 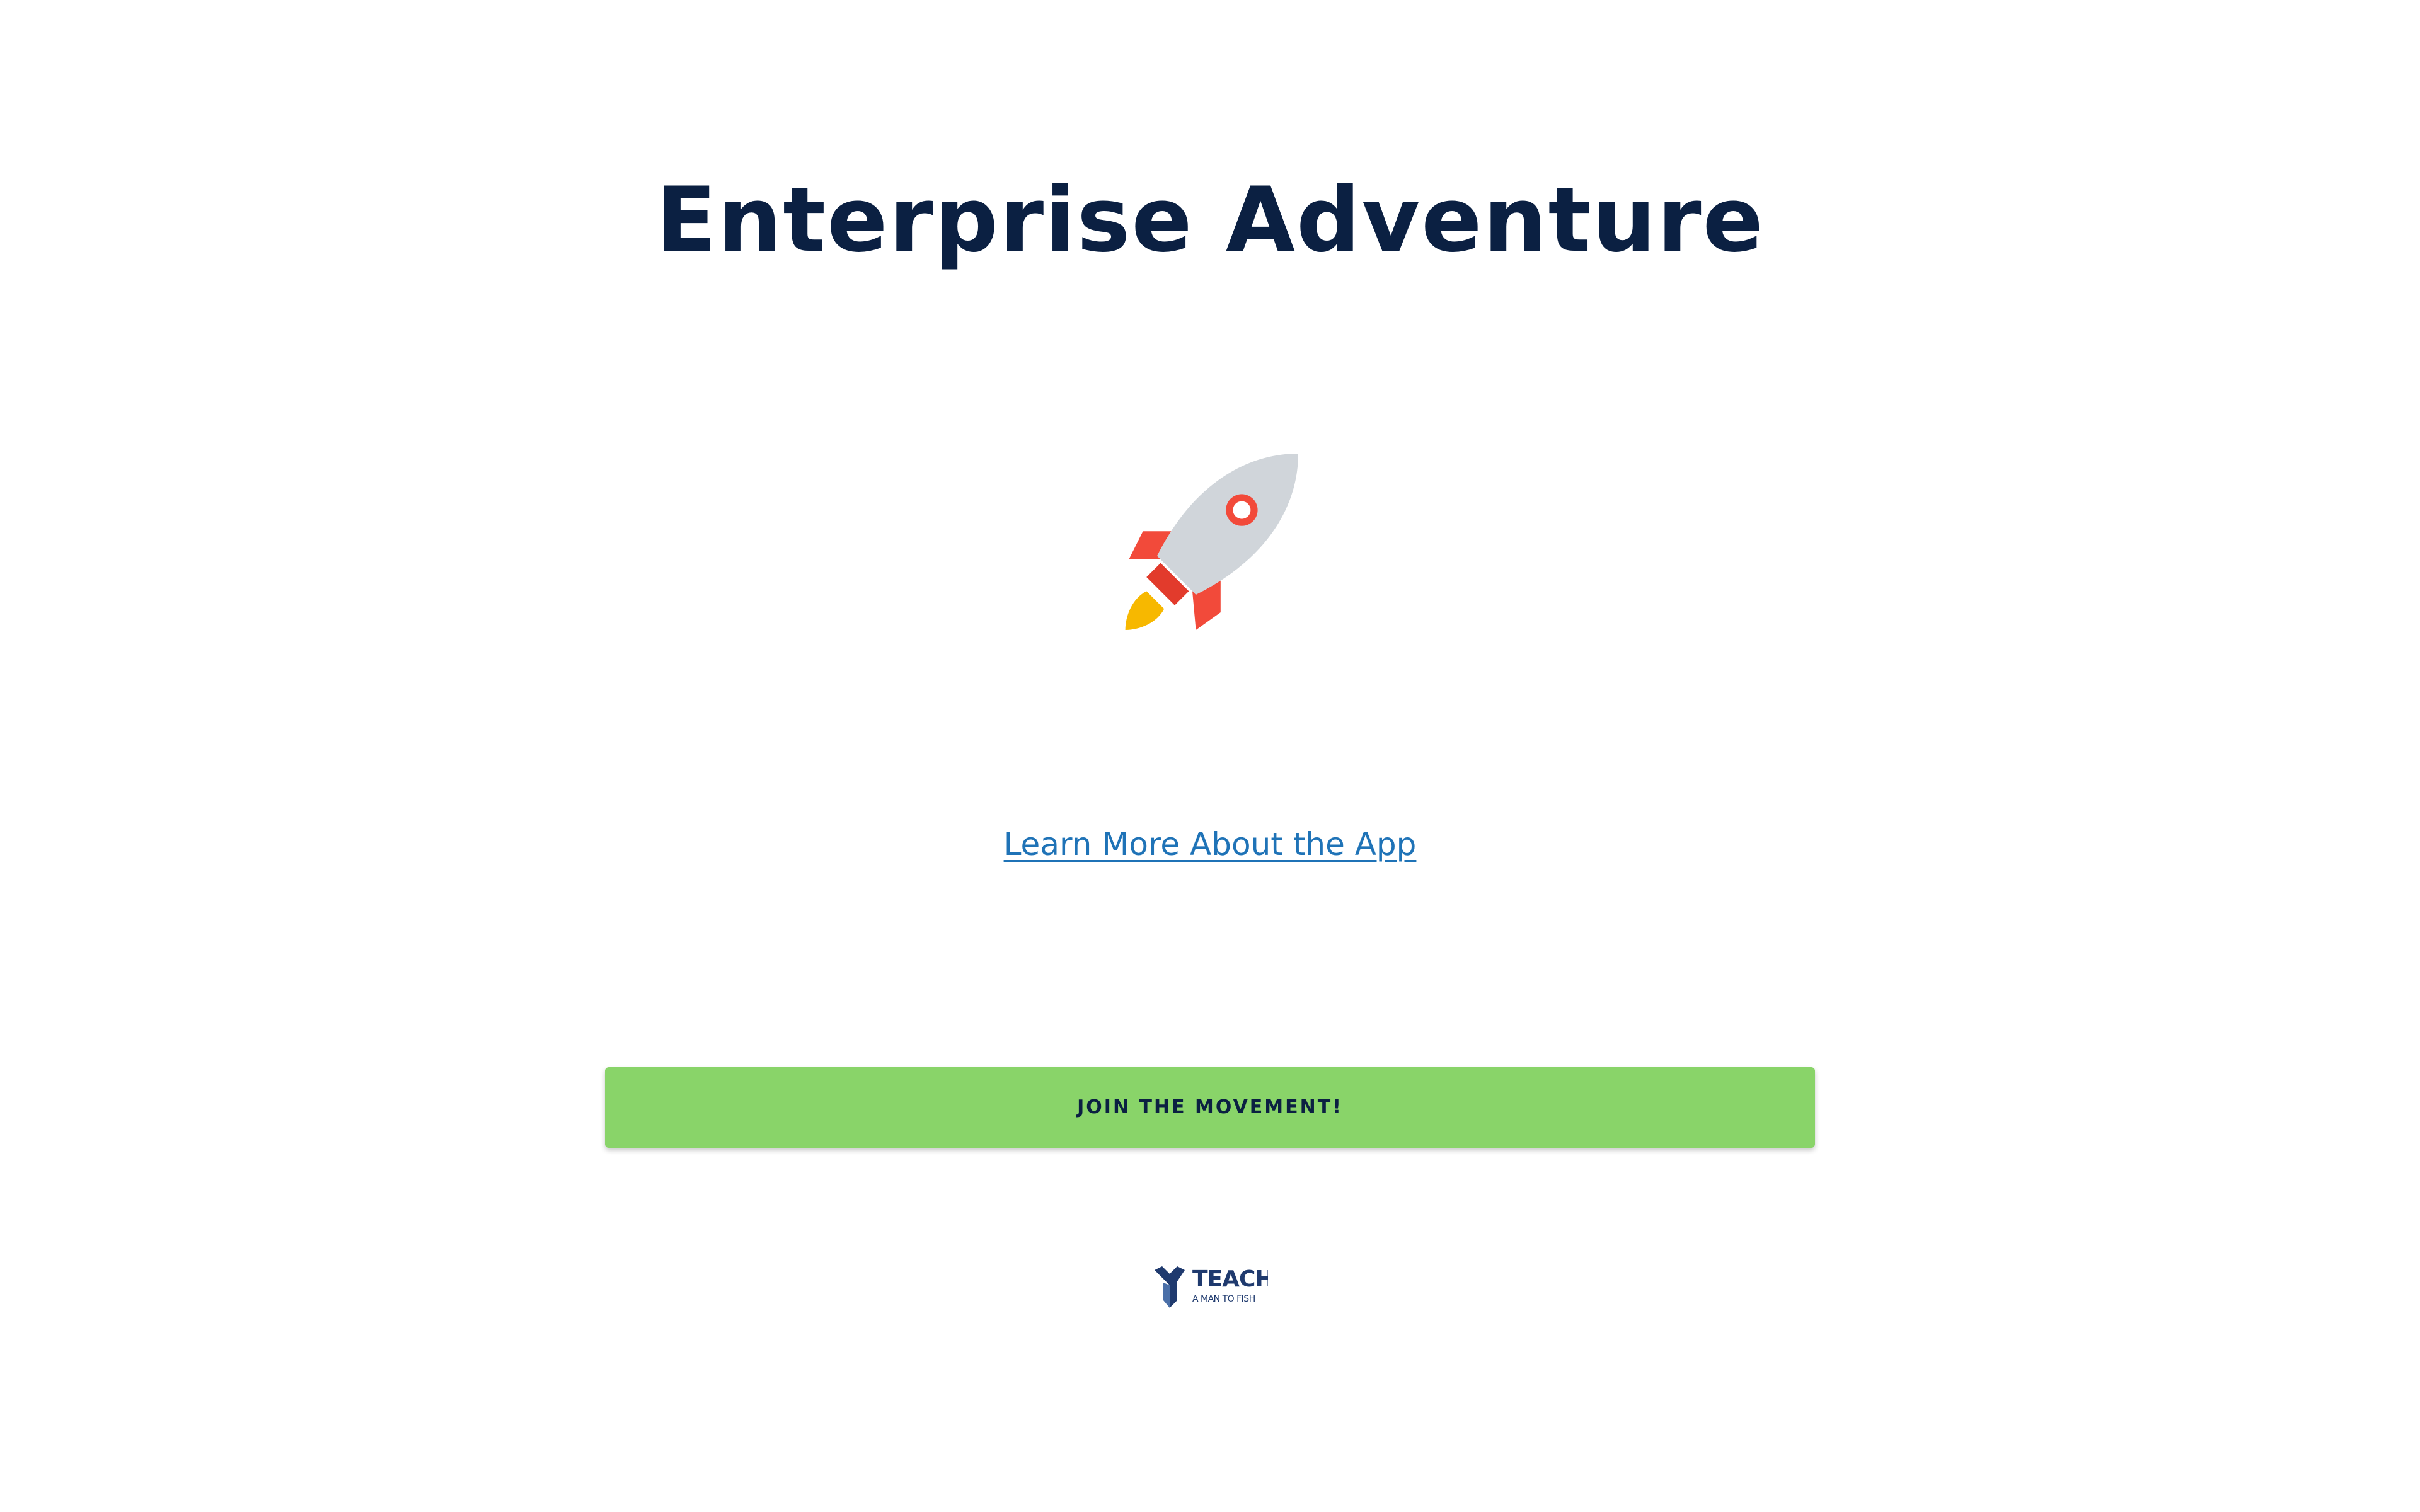 What do you see at coordinates (1210, 220) in the screenshot?
I see `page-title: Enterprise Adventure` at bounding box center [1210, 220].